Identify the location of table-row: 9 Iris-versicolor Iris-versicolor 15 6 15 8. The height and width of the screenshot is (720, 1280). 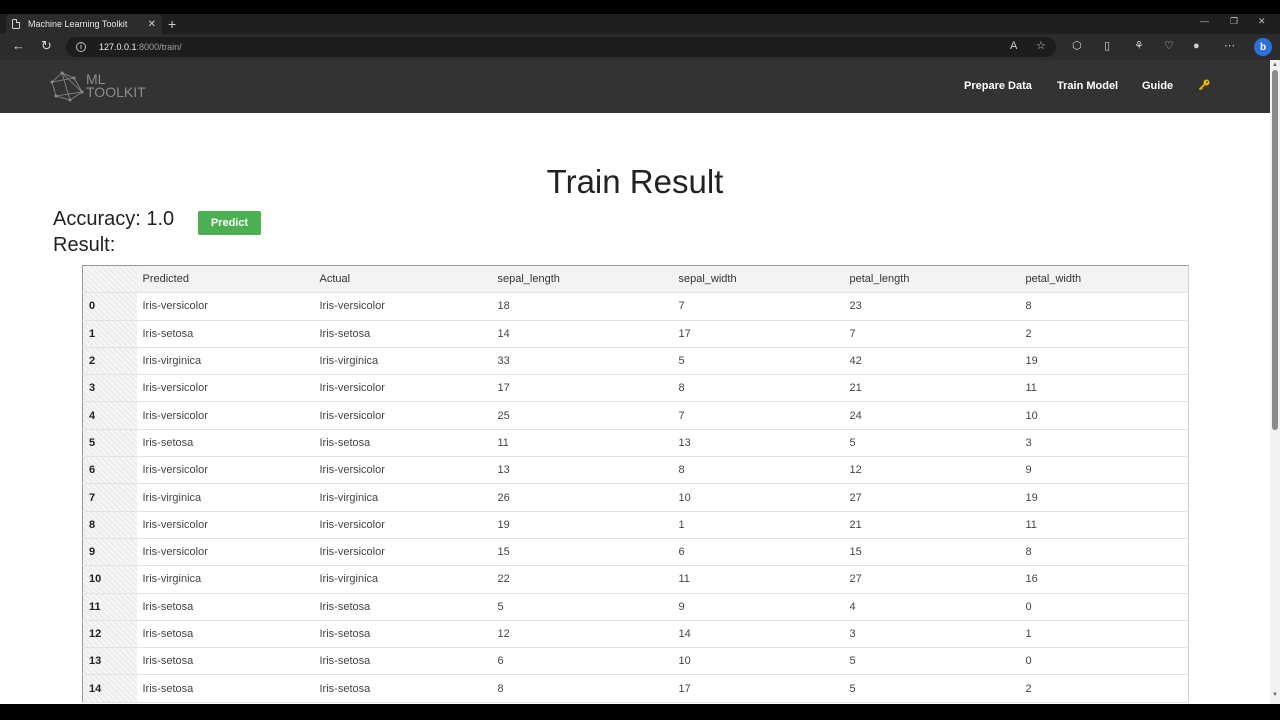
(635, 552).